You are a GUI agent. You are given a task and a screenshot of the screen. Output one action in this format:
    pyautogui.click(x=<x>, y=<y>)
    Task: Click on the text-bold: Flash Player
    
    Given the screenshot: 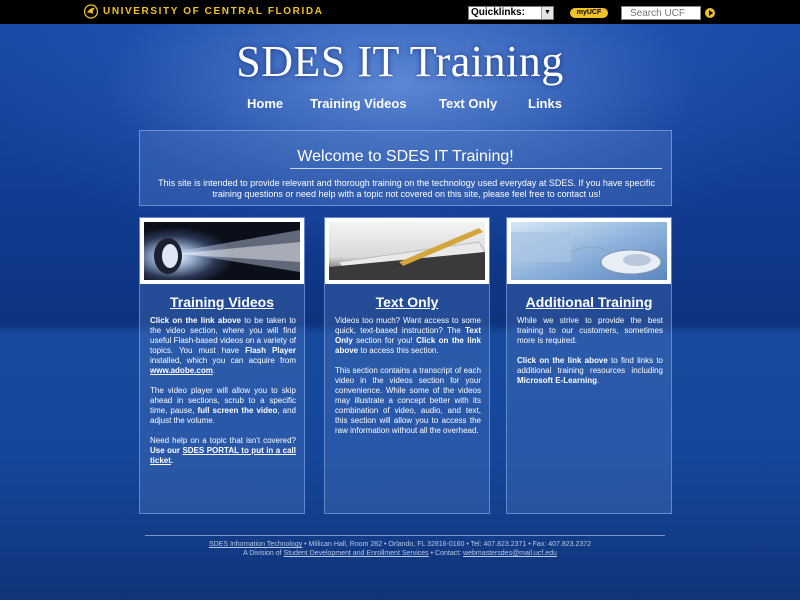 What is the action you would take?
    pyautogui.click(x=270, y=350)
    